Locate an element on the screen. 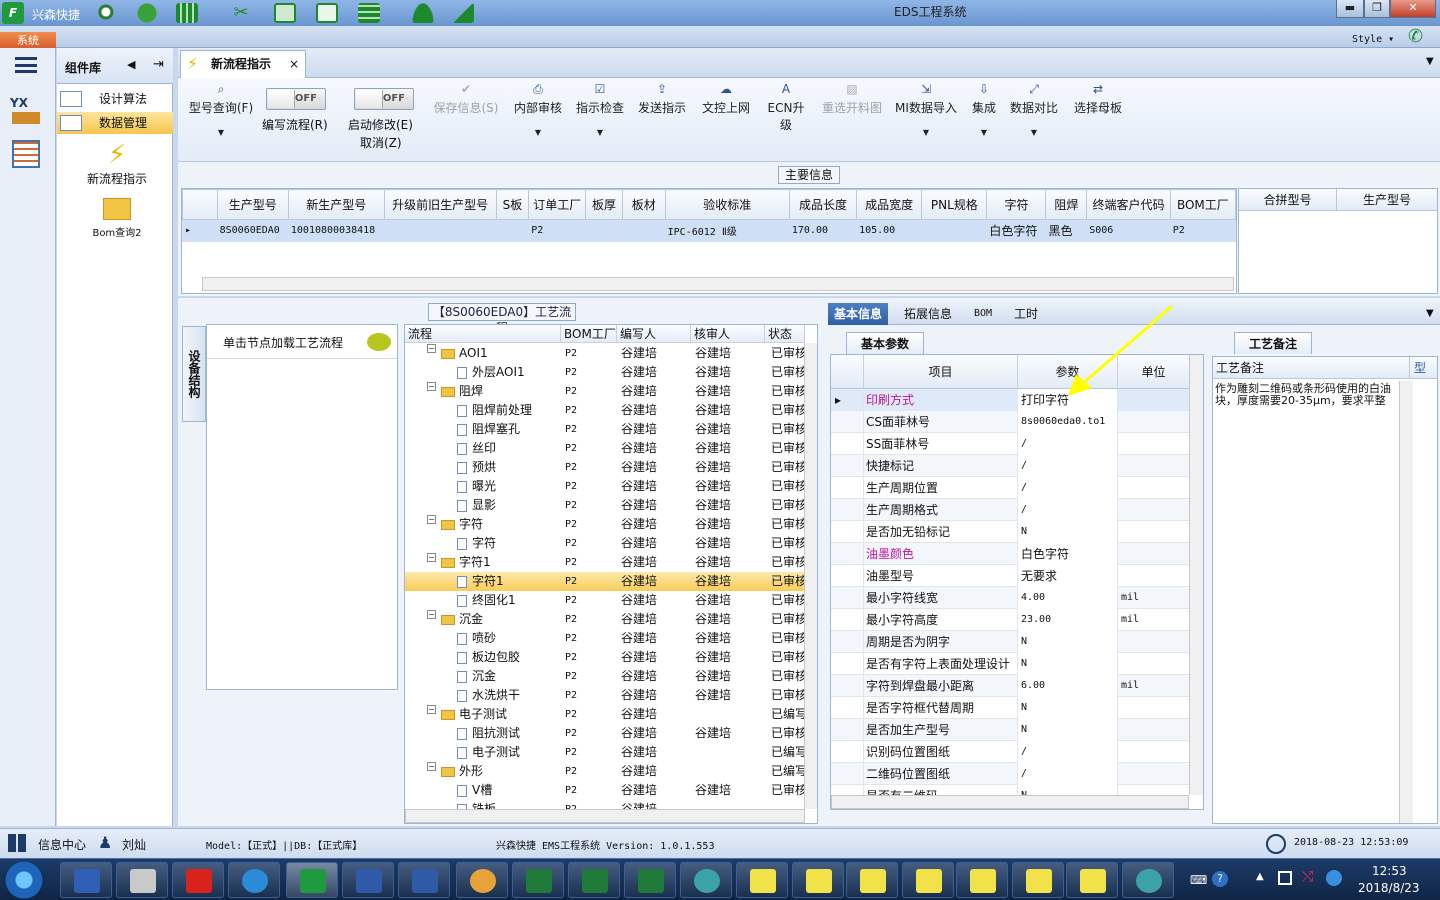 This screenshot has width=1440, height=900. network-icon is located at coordinates (1285, 878).